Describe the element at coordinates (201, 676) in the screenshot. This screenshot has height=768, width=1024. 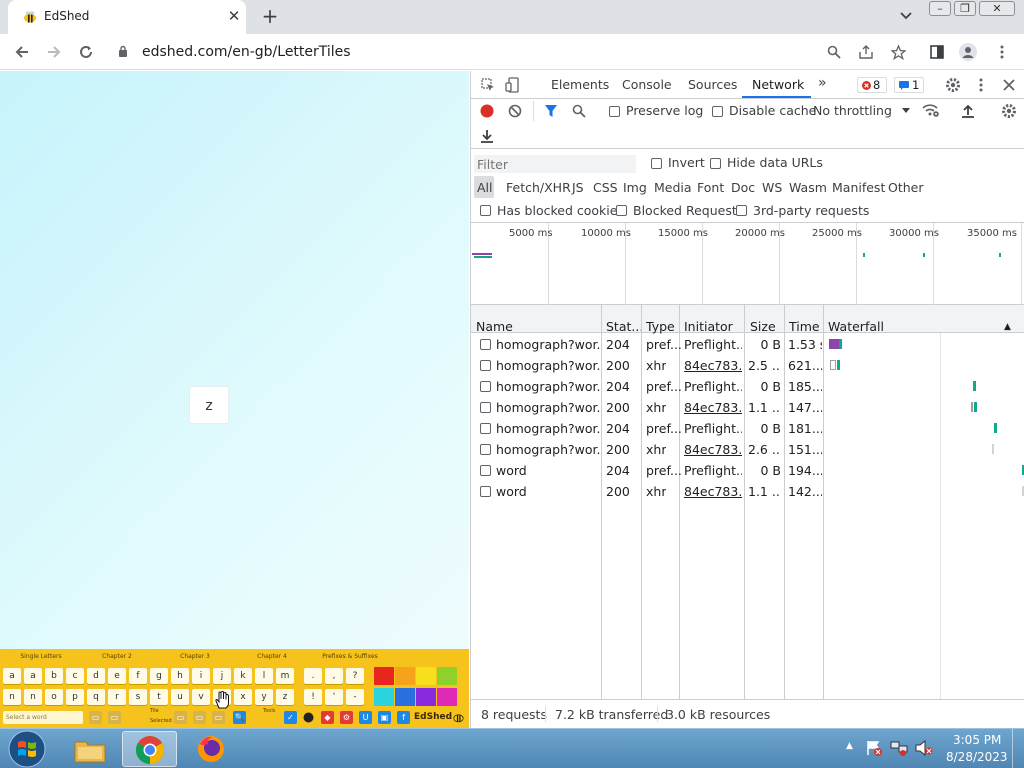
I see `key-i: i` at that location.